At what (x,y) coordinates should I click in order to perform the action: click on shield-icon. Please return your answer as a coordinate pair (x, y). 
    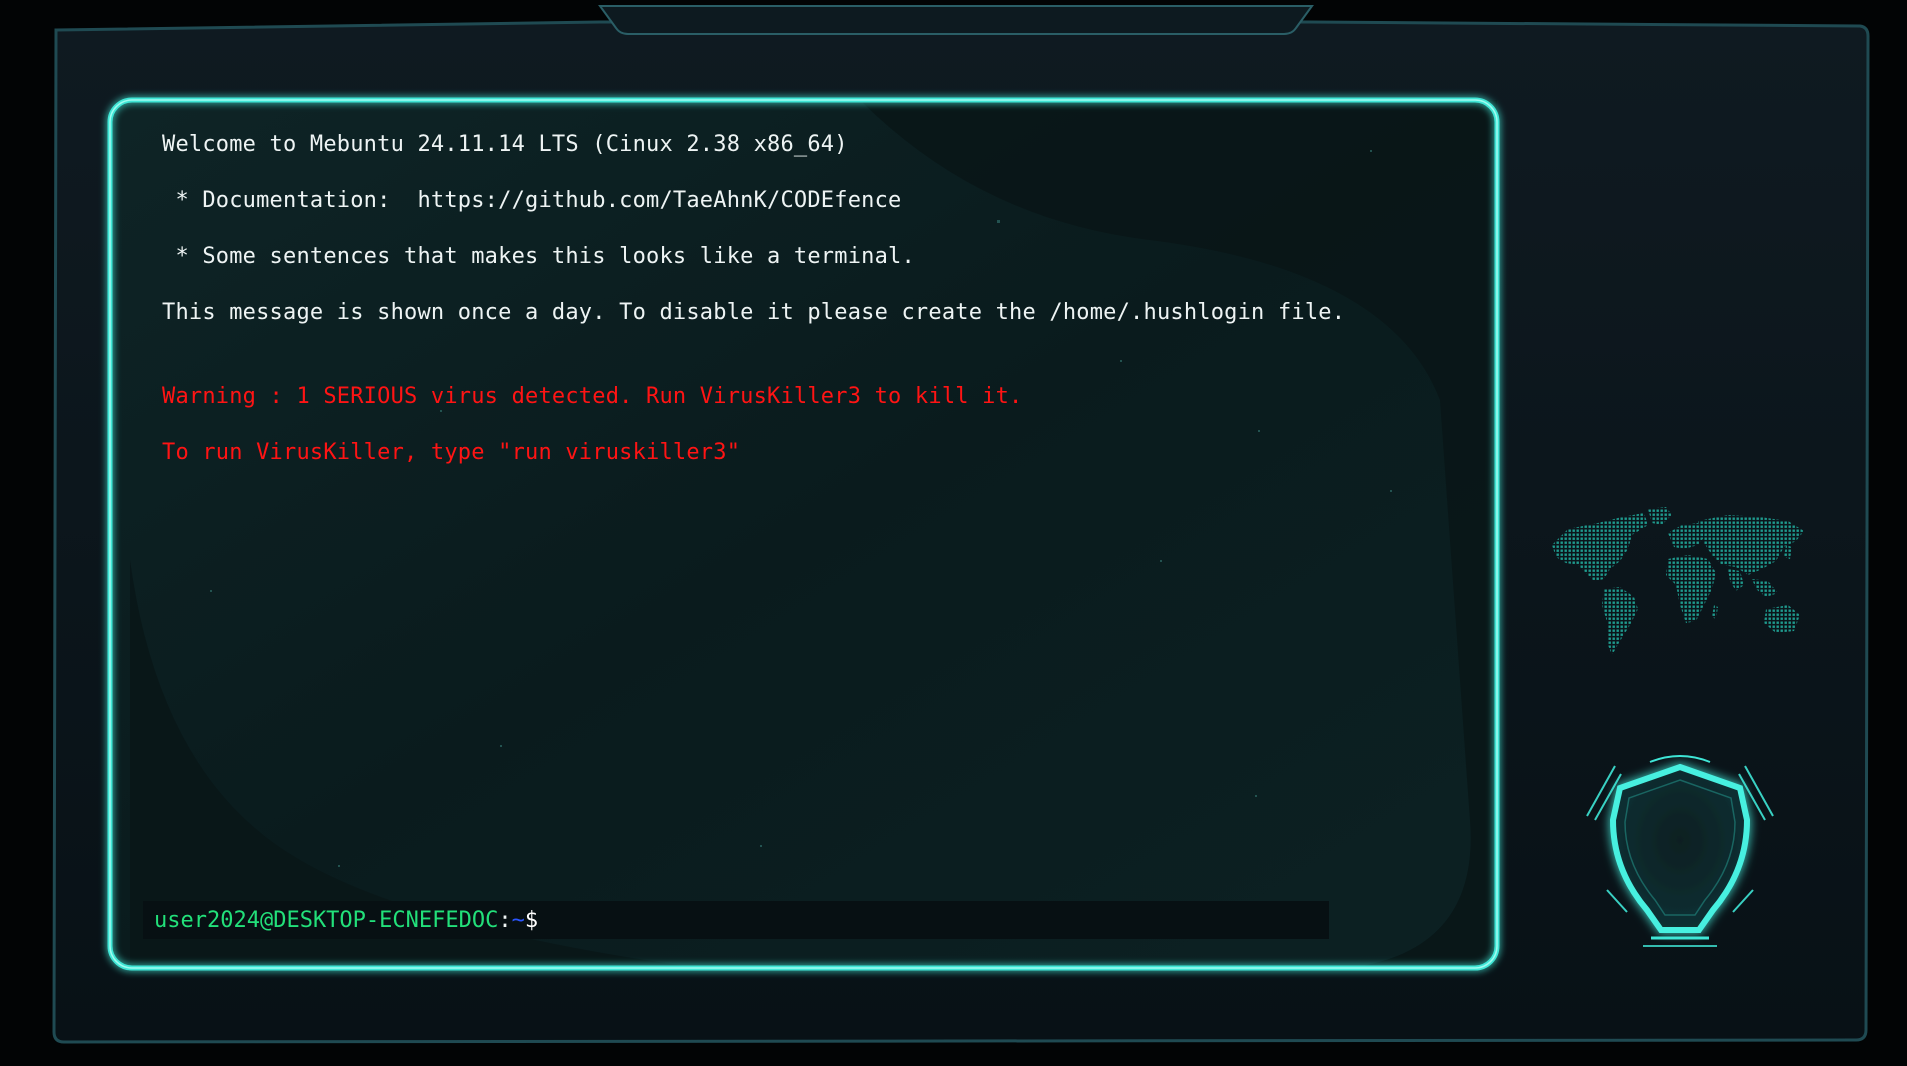
    Looking at the image, I should click on (1680, 852).